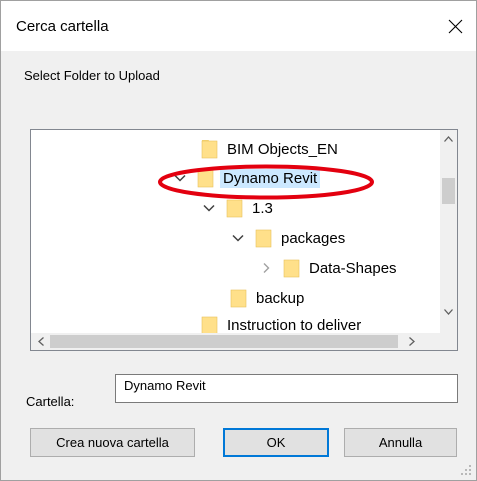 This screenshot has height=481, width=477. I want to click on tree-item-bim-objects: BIM Objects_EN, so click(271, 149).